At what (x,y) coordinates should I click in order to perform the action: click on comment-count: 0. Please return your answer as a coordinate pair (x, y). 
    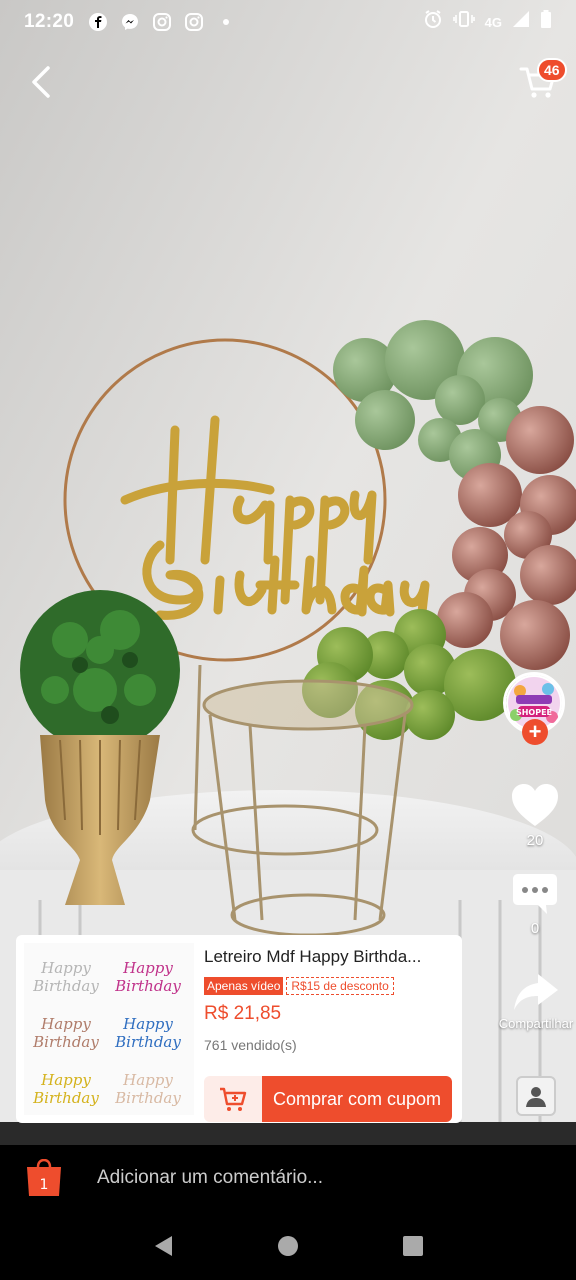
    Looking at the image, I should click on (535, 928).